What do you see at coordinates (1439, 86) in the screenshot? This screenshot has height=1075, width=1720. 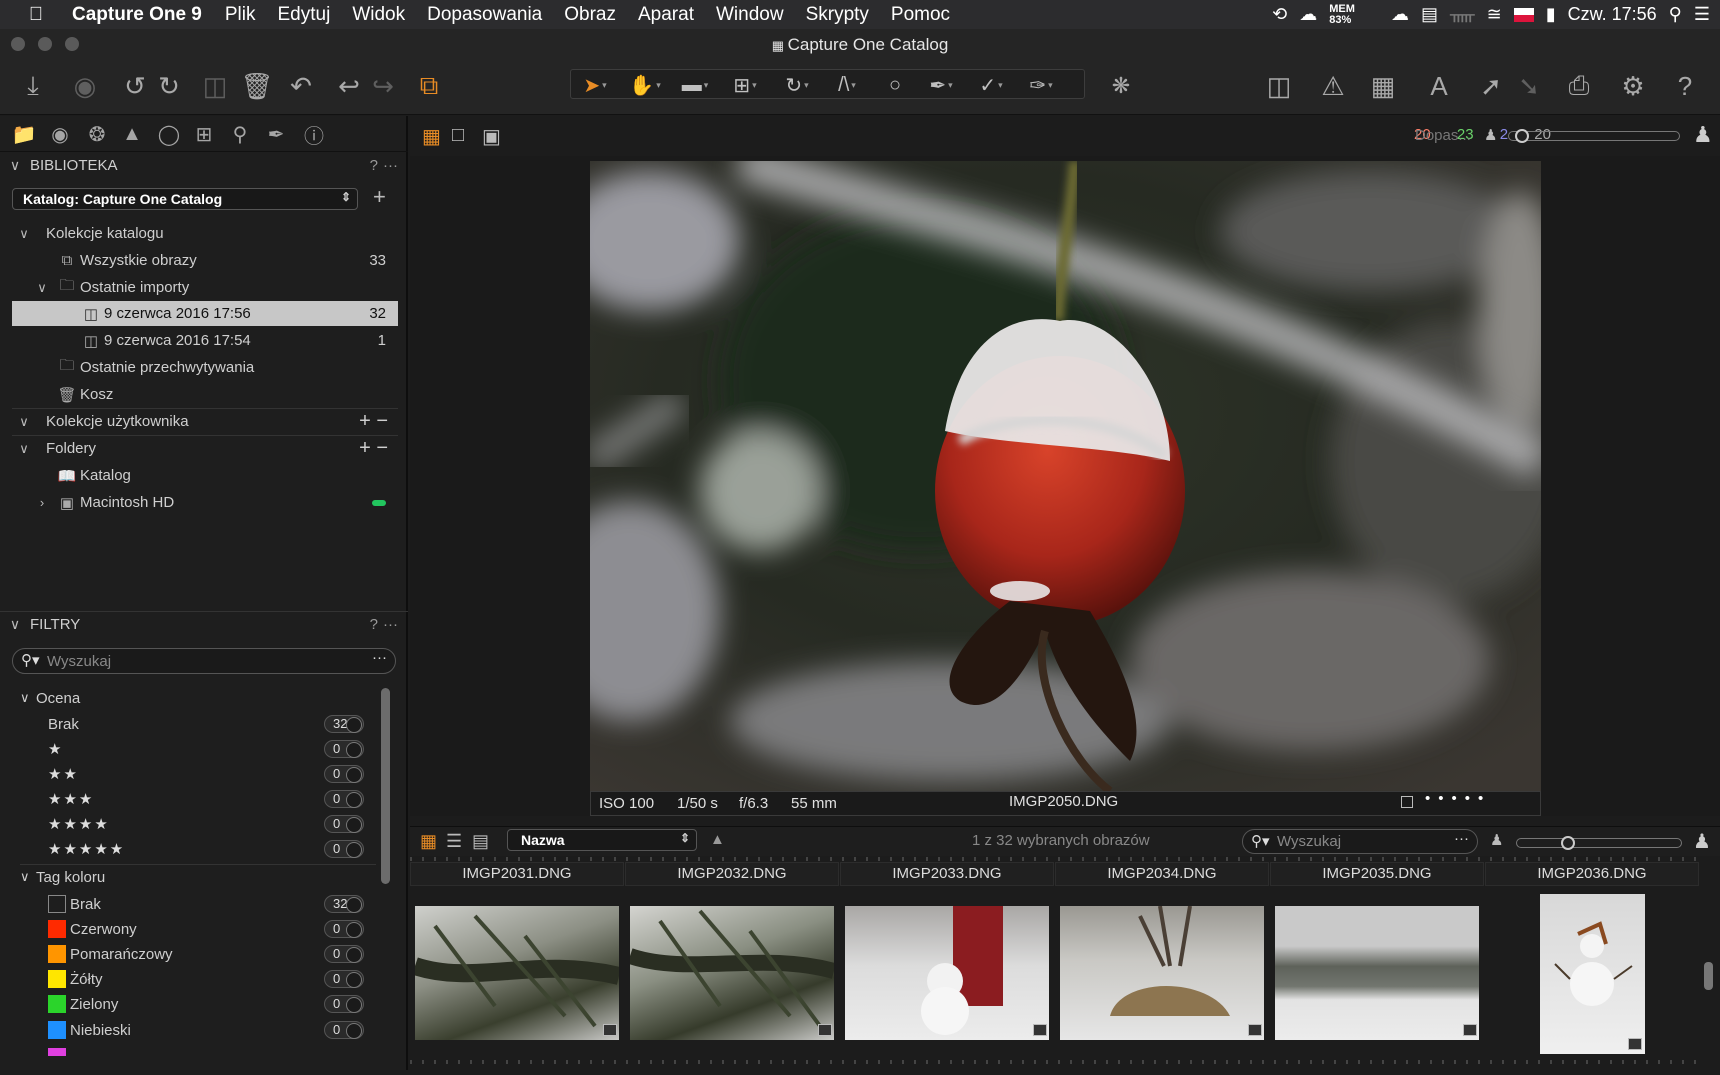 I see `overlay-text-icon: A` at bounding box center [1439, 86].